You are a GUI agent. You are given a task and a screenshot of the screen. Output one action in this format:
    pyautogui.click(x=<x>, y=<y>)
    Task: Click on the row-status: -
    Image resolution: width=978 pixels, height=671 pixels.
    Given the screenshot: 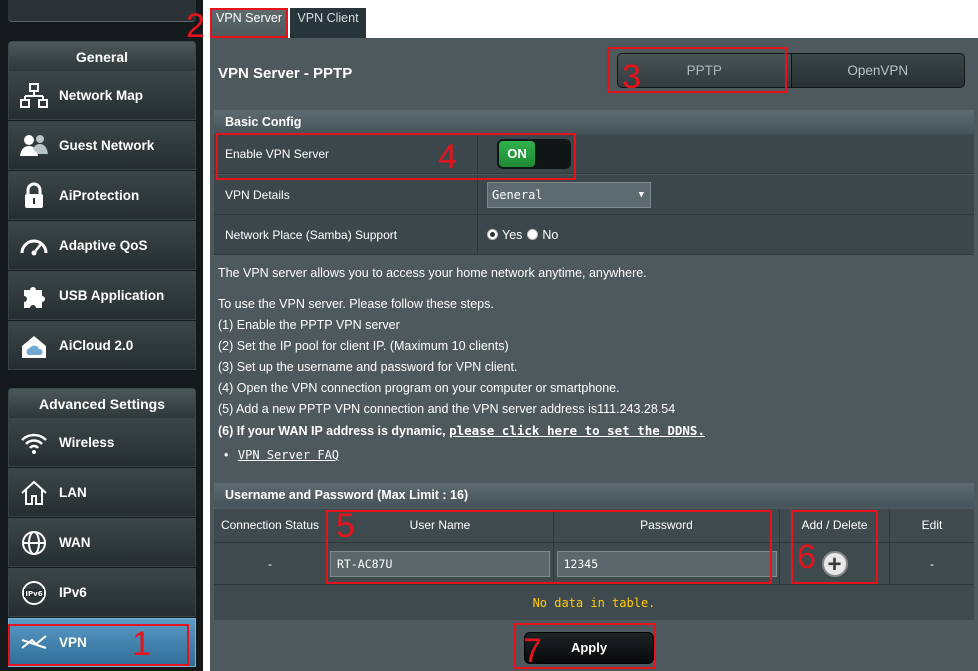 What is the action you would take?
    pyautogui.click(x=270, y=564)
    